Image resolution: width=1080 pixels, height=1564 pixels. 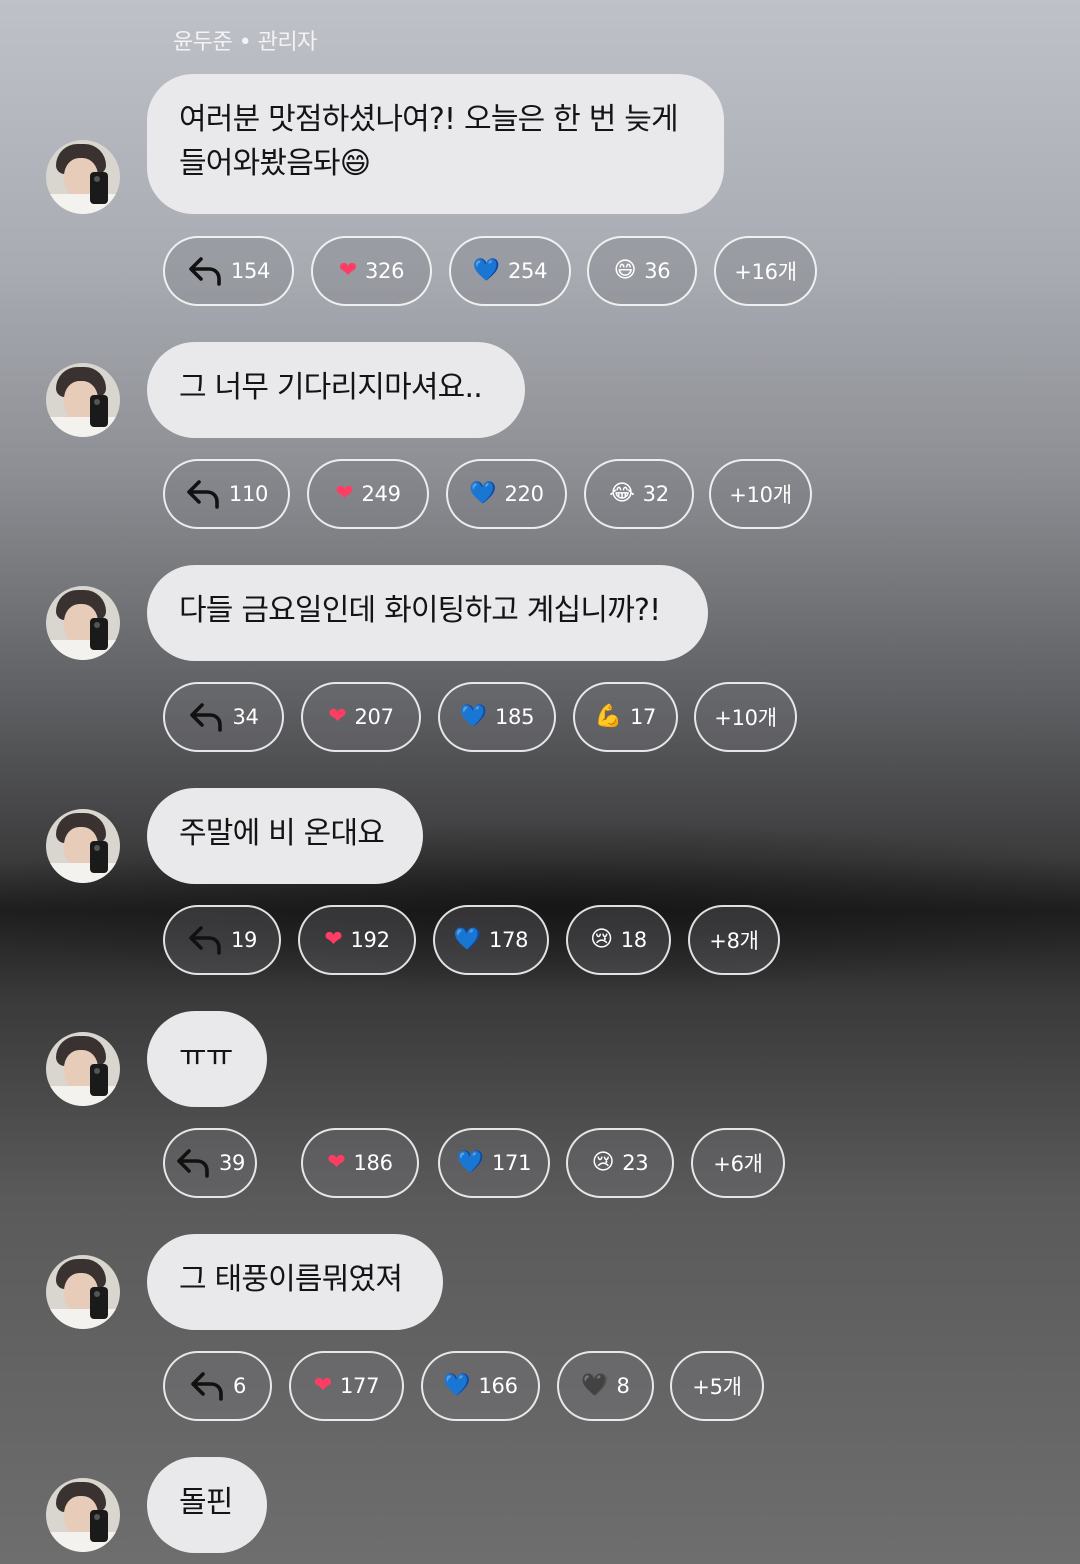 I want to click on reaction-chip: ❤ 192, so click(x=357, y=940).